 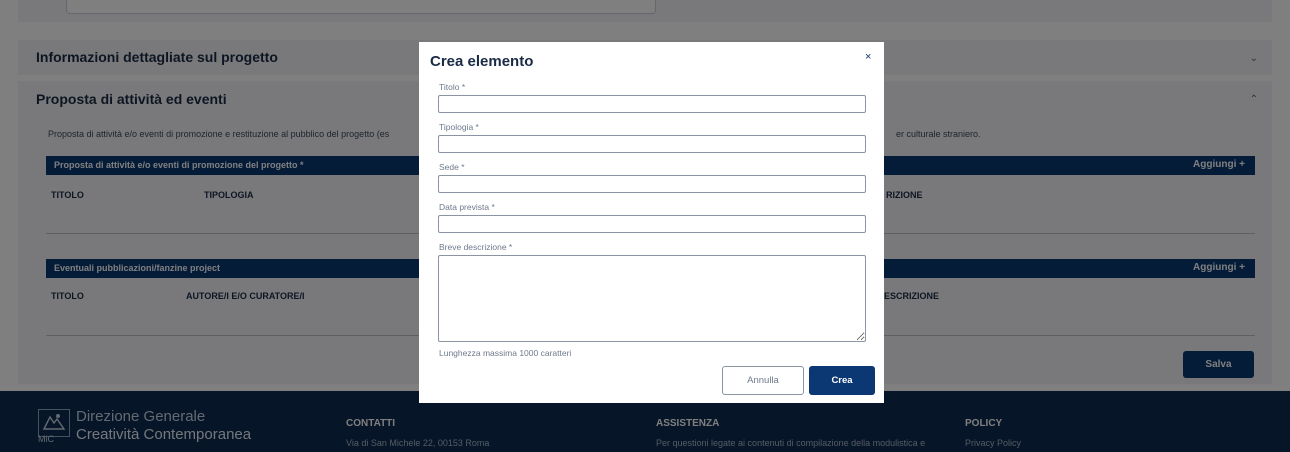 What do you see at coordinates (868, 57) in the screenshot?
I see `close-icon: ×` at bounding box center [868, 57].